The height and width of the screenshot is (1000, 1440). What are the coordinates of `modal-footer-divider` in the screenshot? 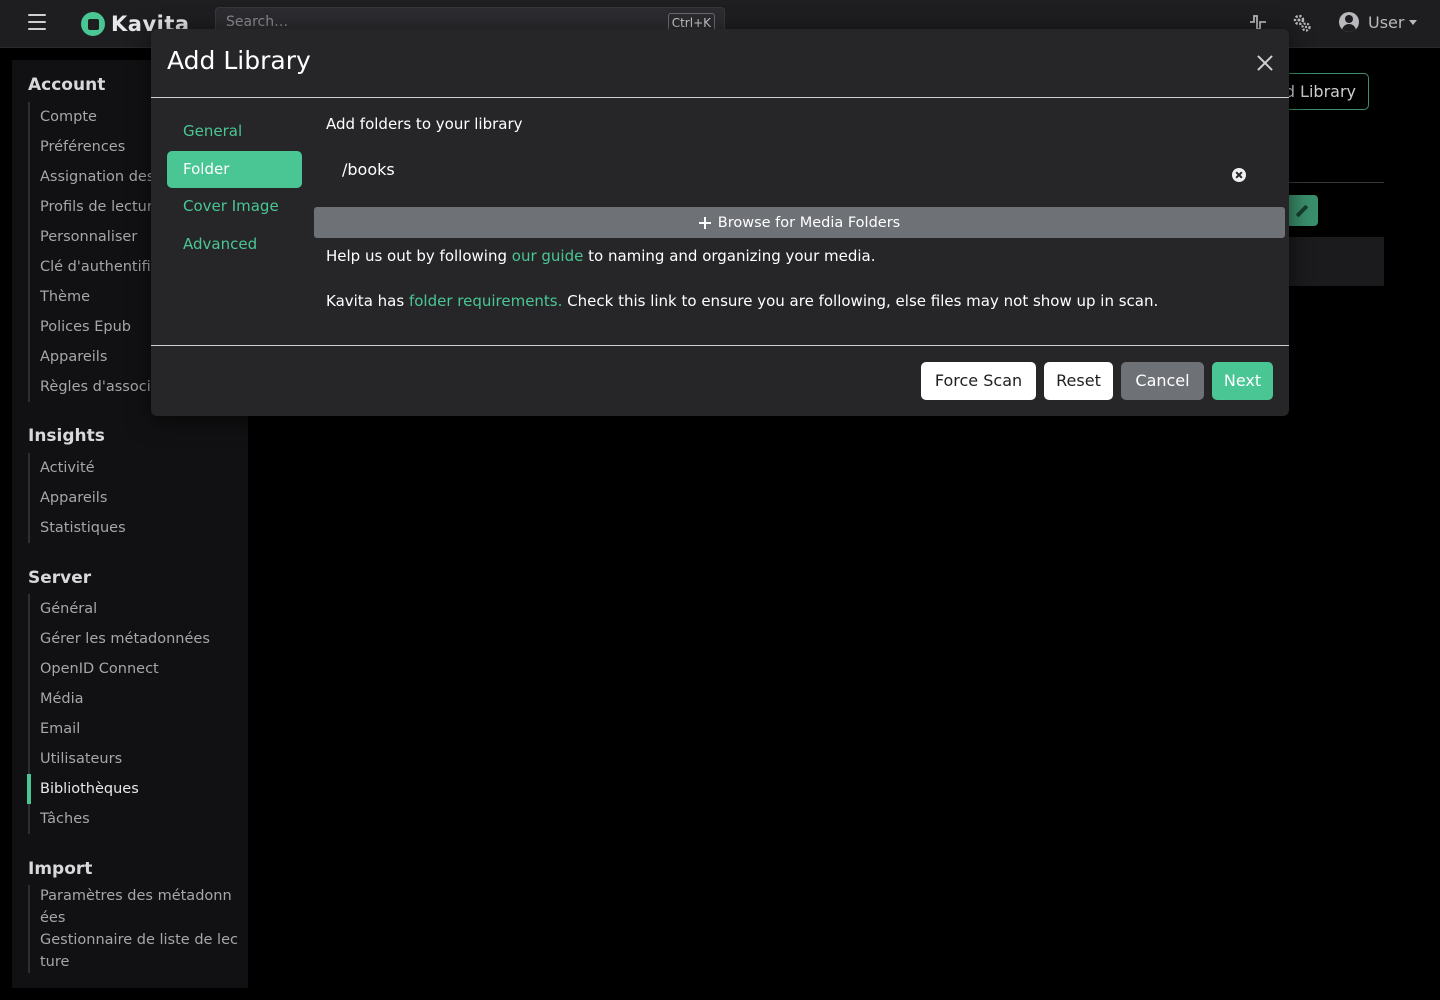 It's located at (720, 345).